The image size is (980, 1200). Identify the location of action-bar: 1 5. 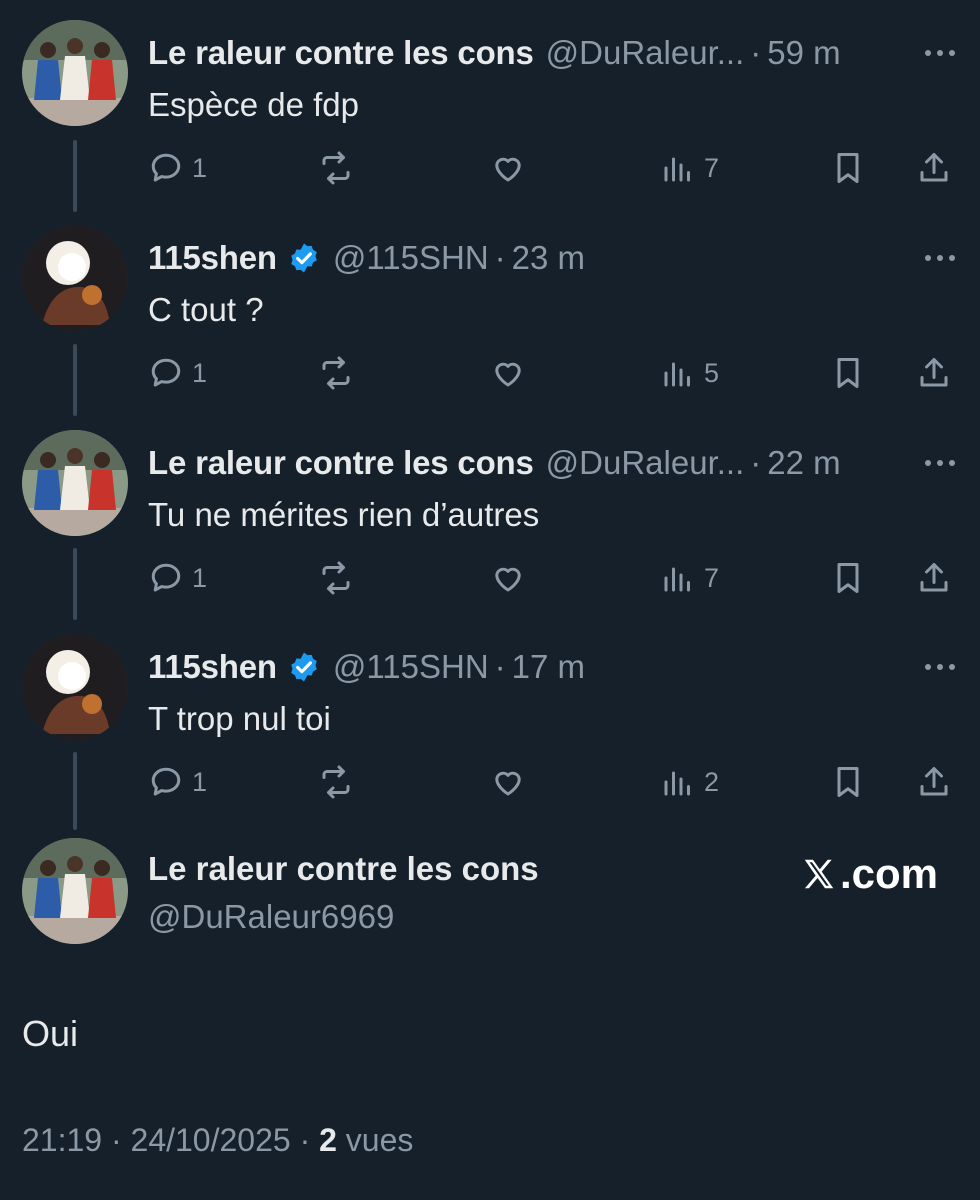
(490, 373).